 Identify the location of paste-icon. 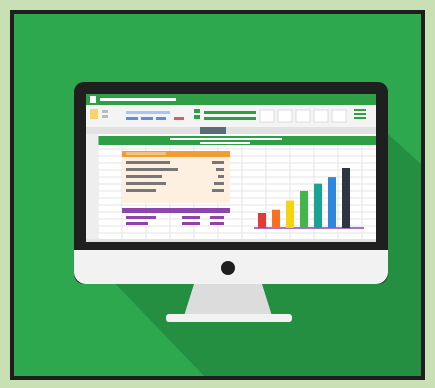
(94, 114).